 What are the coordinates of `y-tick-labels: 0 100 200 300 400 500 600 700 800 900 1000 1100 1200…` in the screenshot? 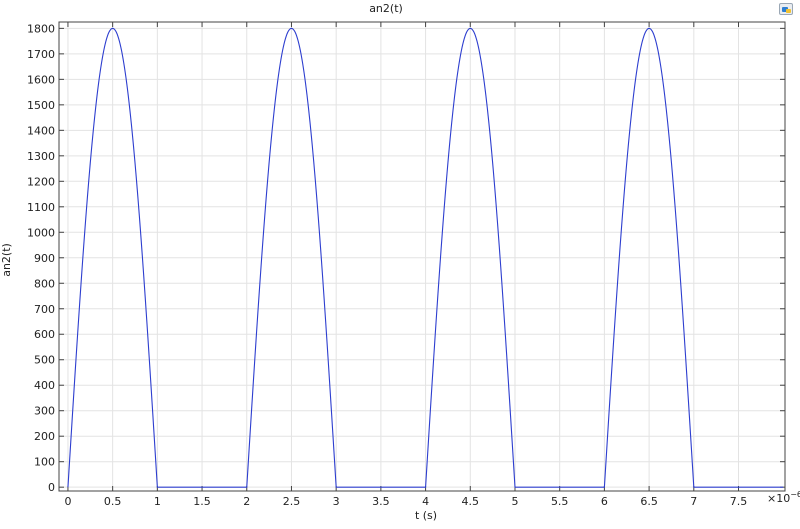 It's located at (41, 258).